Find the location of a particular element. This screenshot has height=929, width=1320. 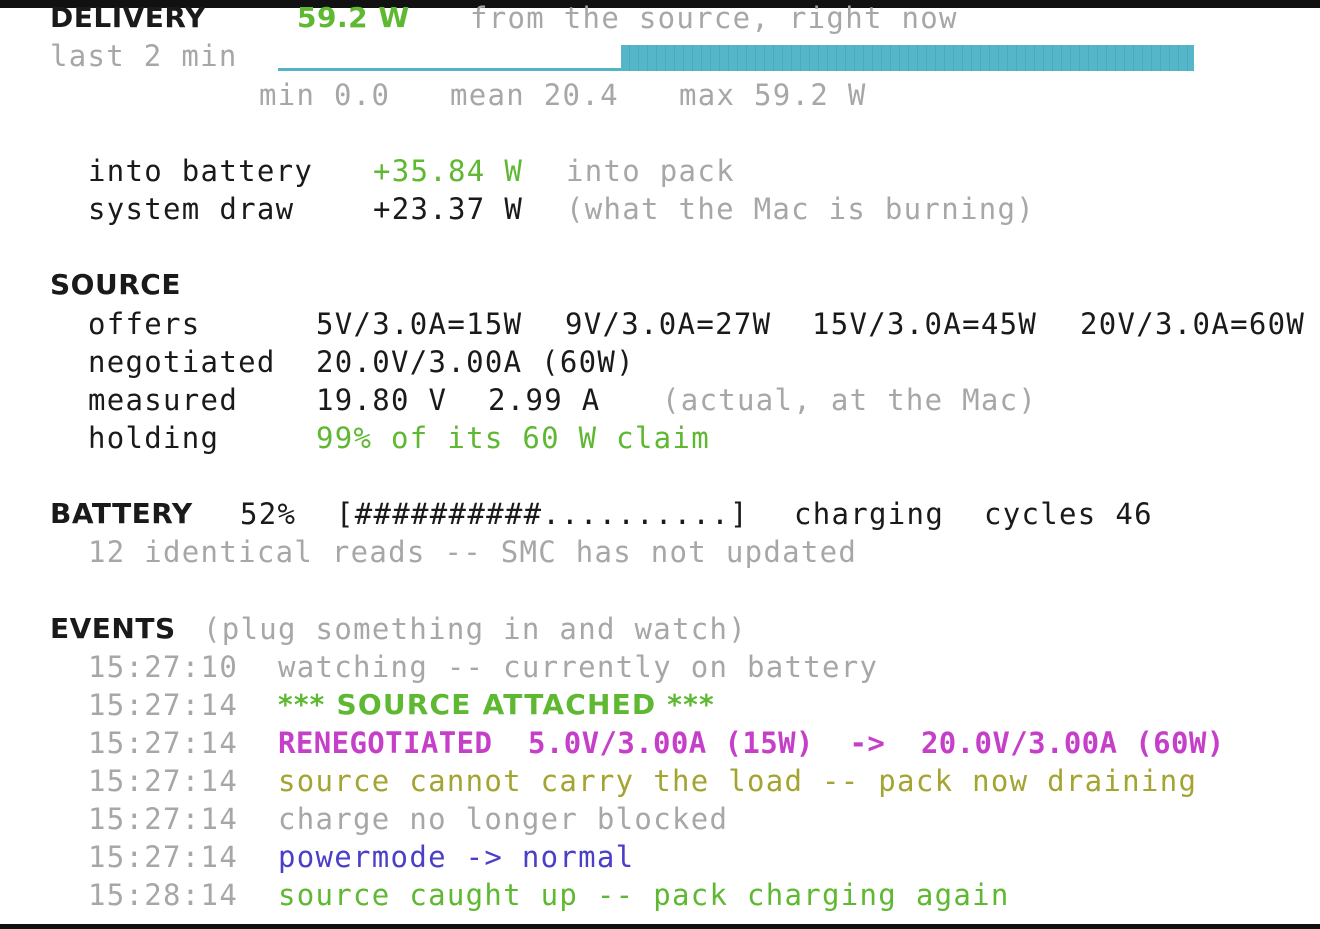

event-time: 15:28:14 is located at coordinates (163, 895).